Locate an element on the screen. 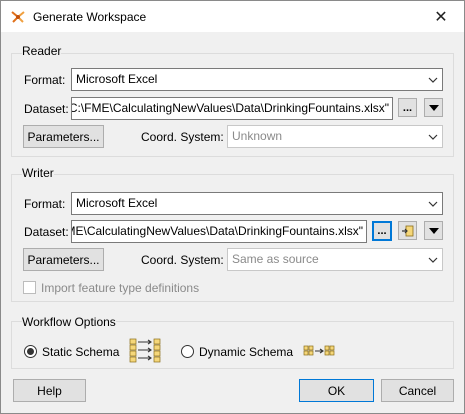 Image resolution: width=465 pixels, height=414 pixels. static-schema-label: Static Schema is located at coordinates (81, 352).